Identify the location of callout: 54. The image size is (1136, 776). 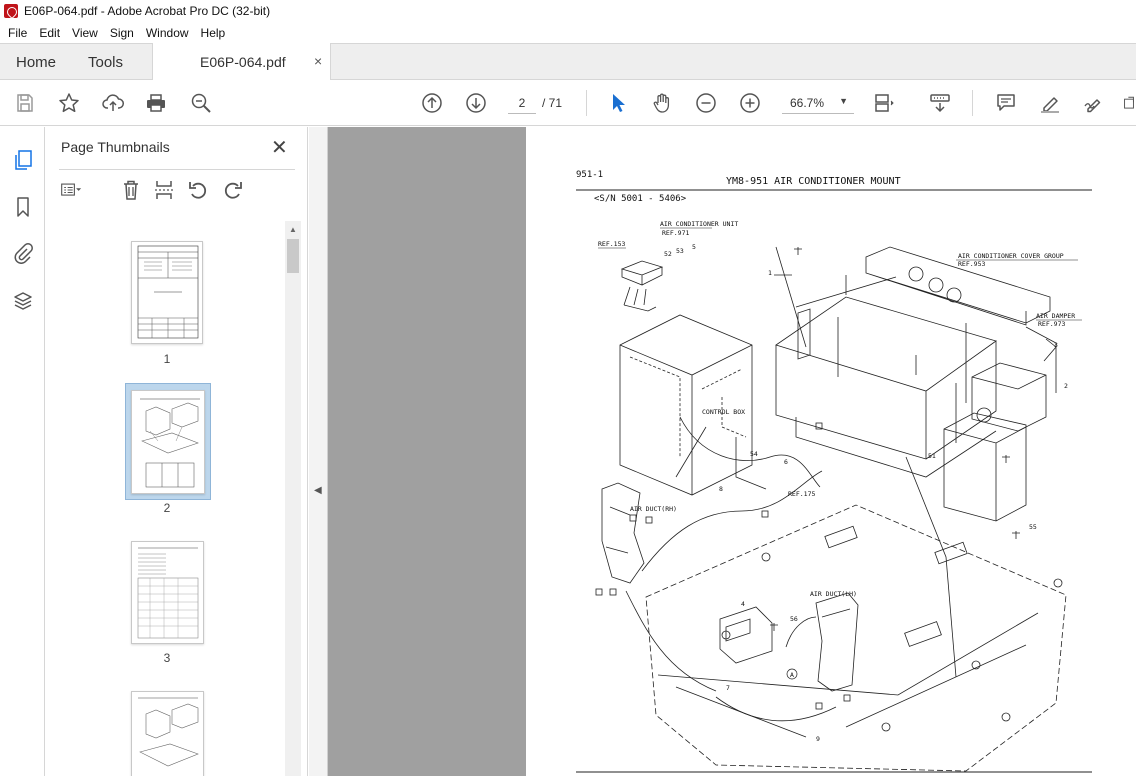
(754, 454).